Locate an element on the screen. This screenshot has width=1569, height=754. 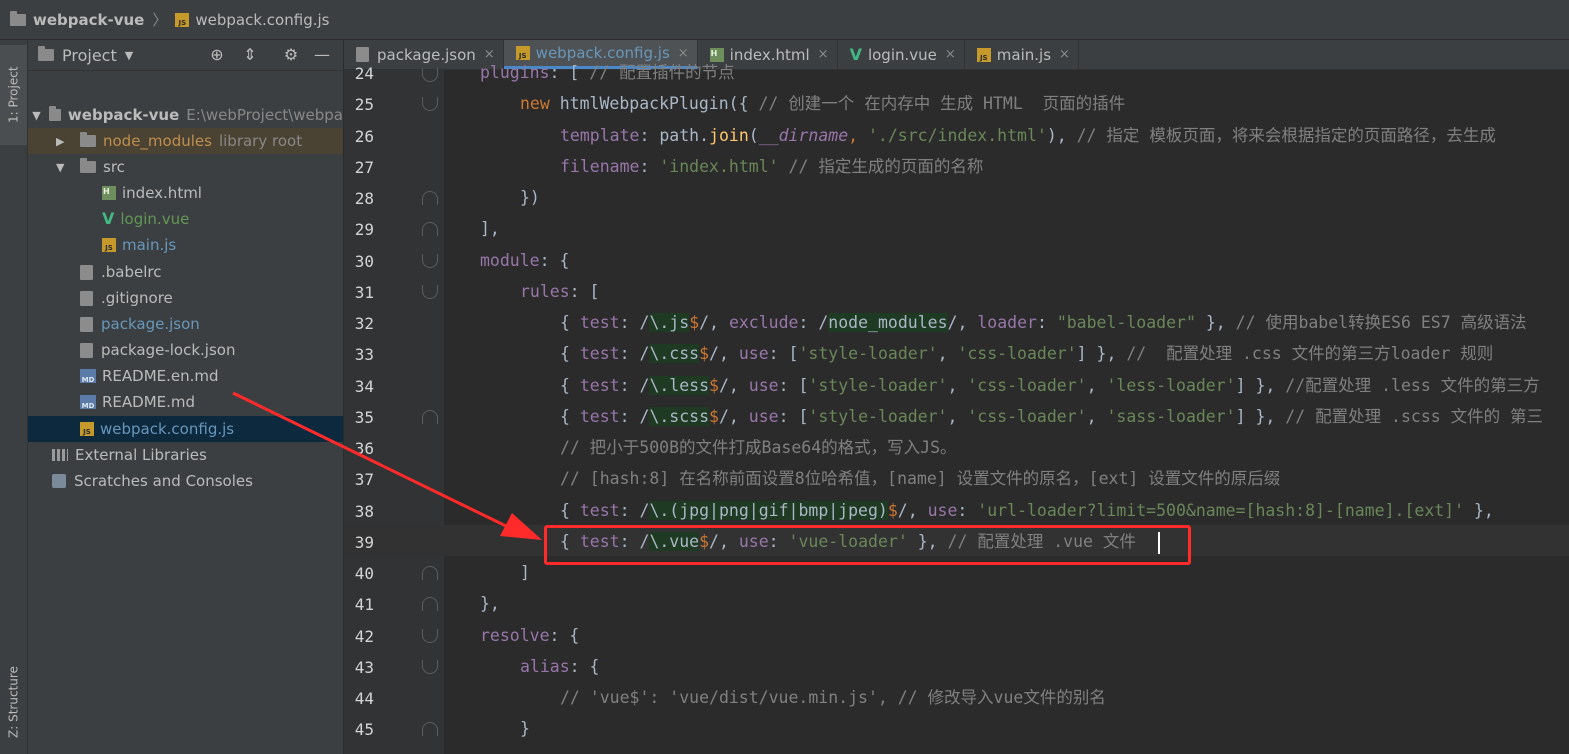
tree-item-webpack-vue: ▼ webpack-vue E:\webProject\webpa is located at coordinates (185, 115).